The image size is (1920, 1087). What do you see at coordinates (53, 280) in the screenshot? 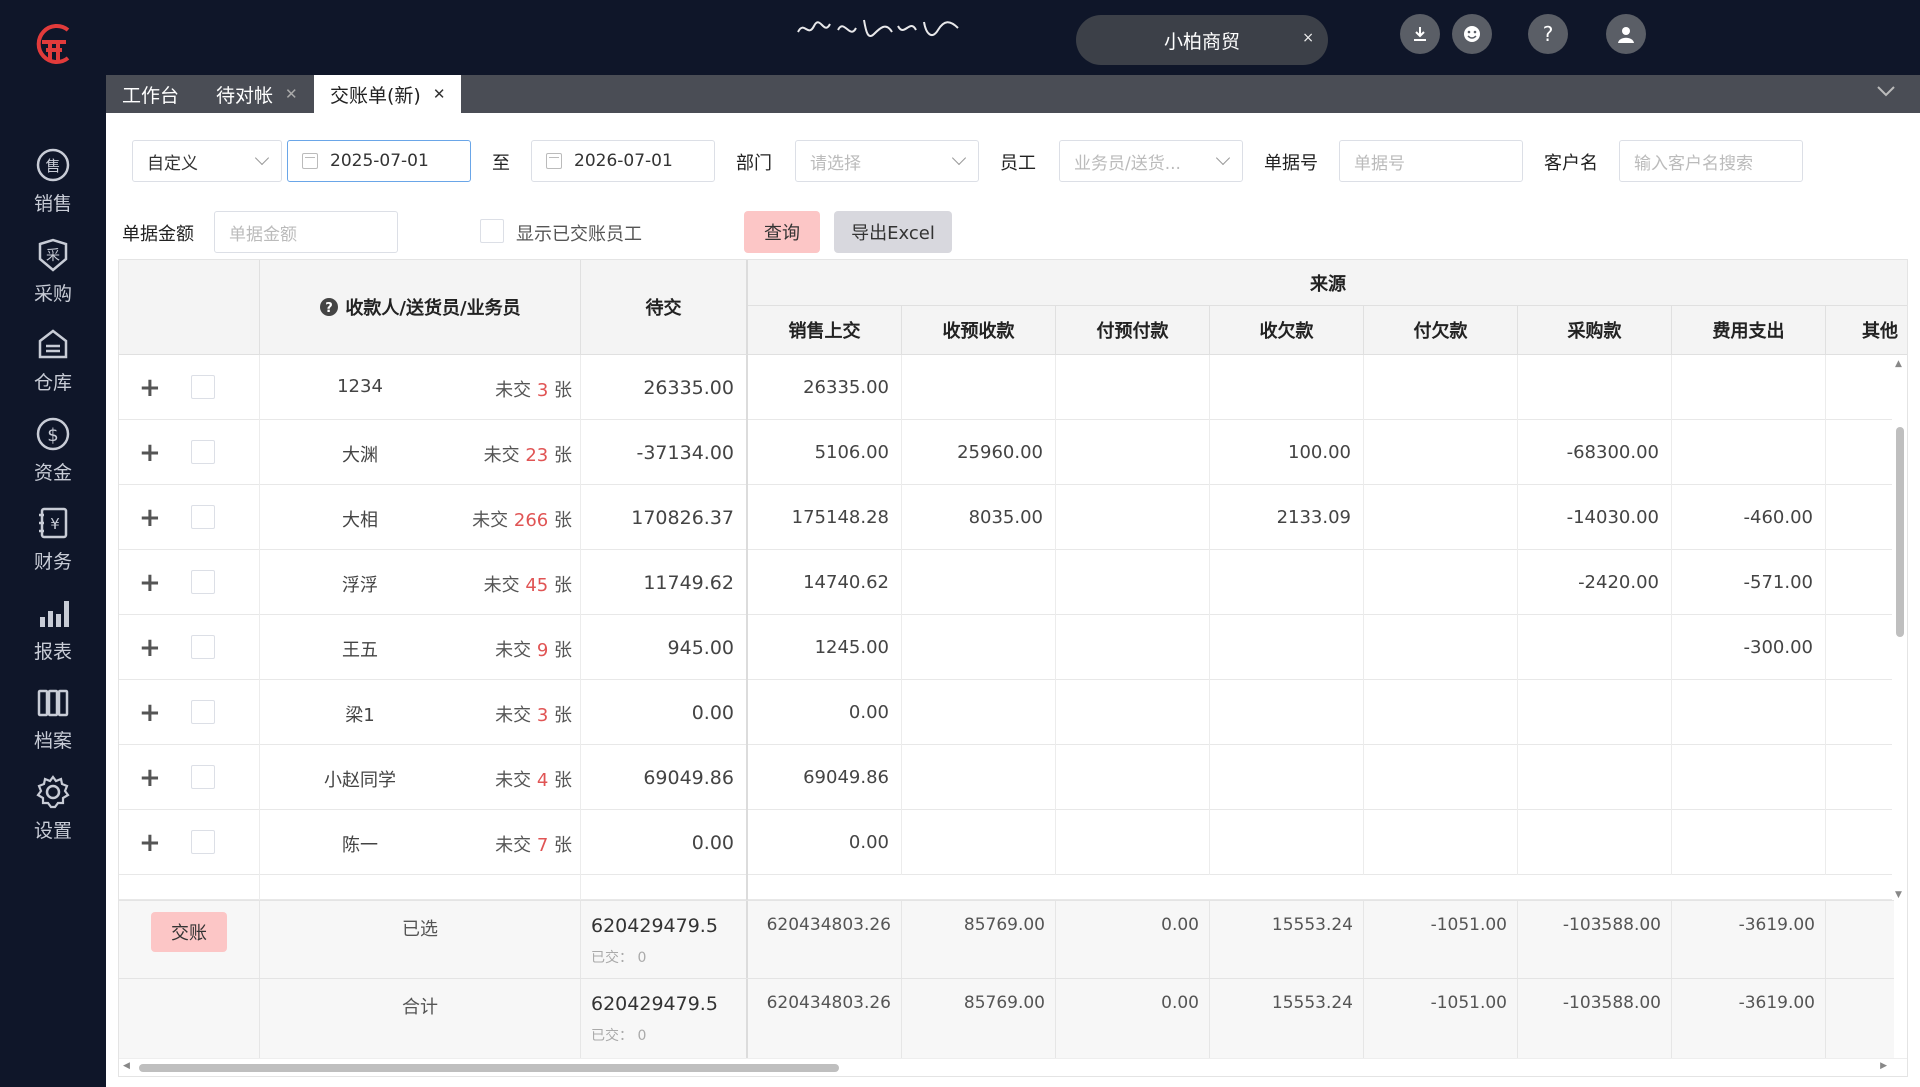
I see `nav-purchase: 采 采购` at bounding box center [53, 280].